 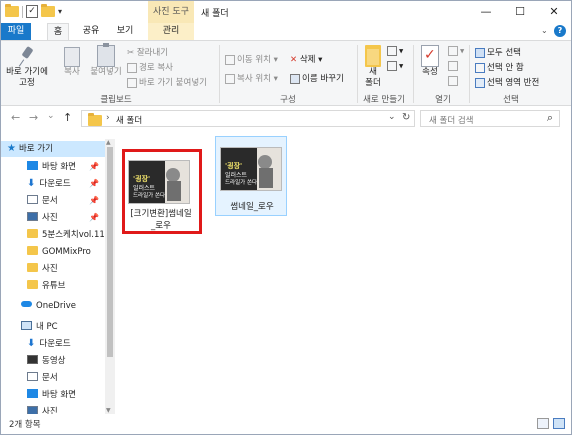 What do you see at coordinates (543, 423) in the screenshot?
I see `details-view-icon` at bounding box center [543, 423].